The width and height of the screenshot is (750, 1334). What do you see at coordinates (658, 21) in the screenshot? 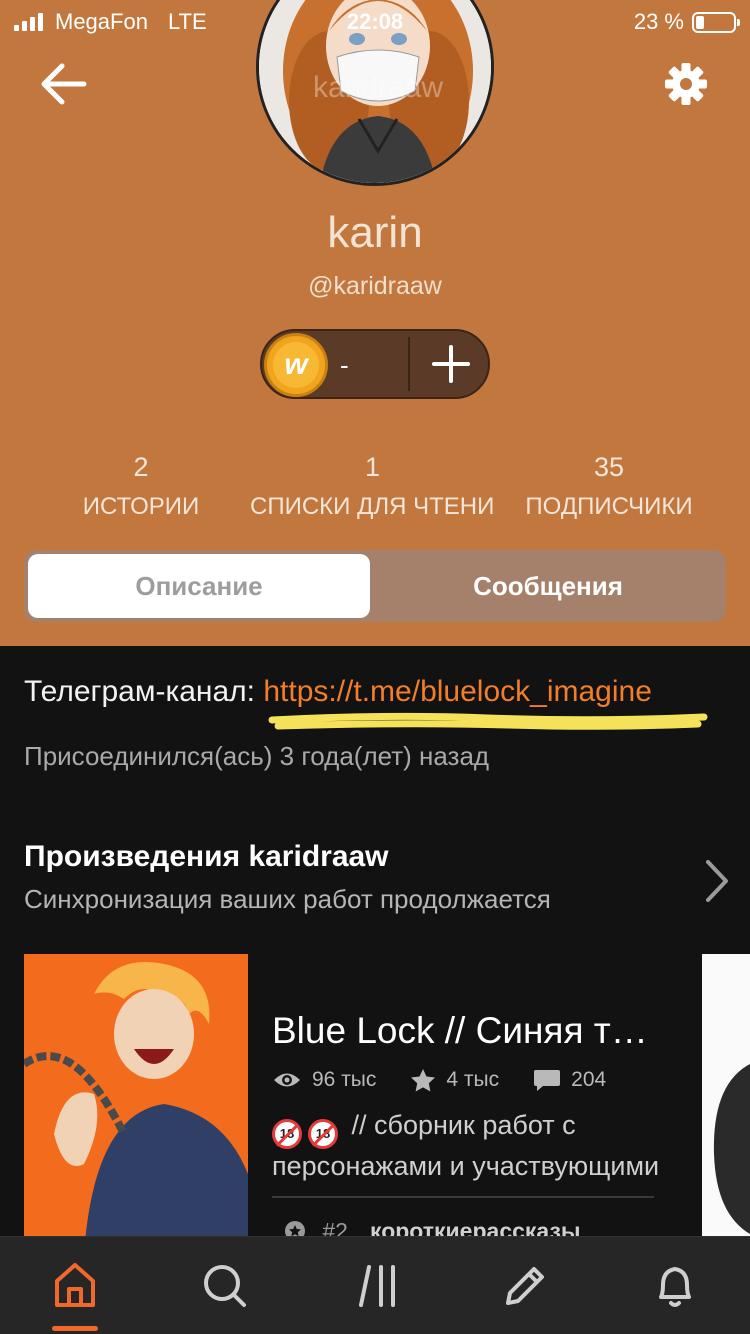
I see `battery-percent: 23 %` at bounding box center [658, 21].